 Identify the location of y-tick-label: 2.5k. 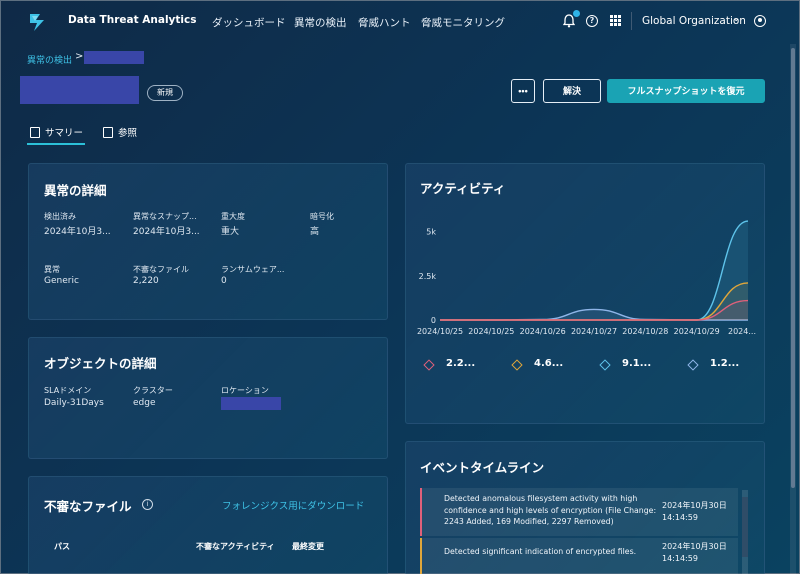
(428, 276).